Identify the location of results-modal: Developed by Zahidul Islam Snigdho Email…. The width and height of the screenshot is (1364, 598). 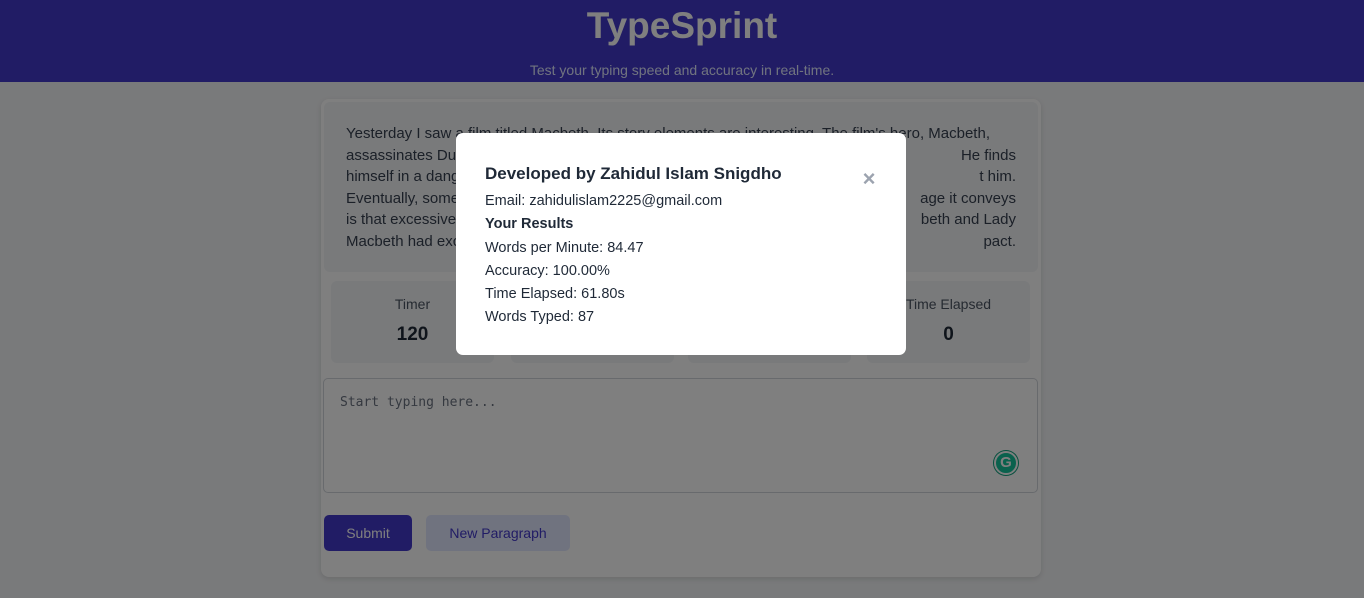
(681, 244).